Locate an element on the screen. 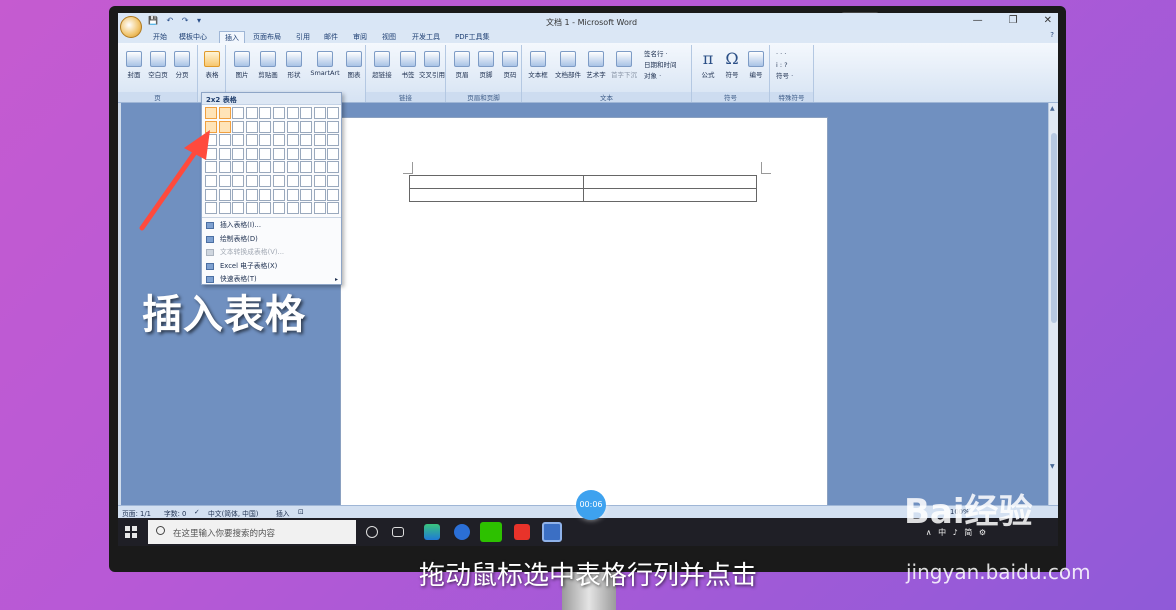 Image resolution: width=1176 pixels, height=610 pixels. office-button is located at coordinates (131, 27).